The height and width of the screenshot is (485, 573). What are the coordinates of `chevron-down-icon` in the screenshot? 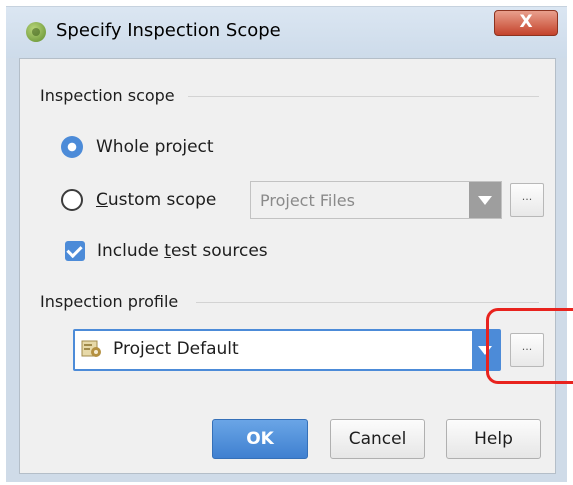 It's located at (485, 200).